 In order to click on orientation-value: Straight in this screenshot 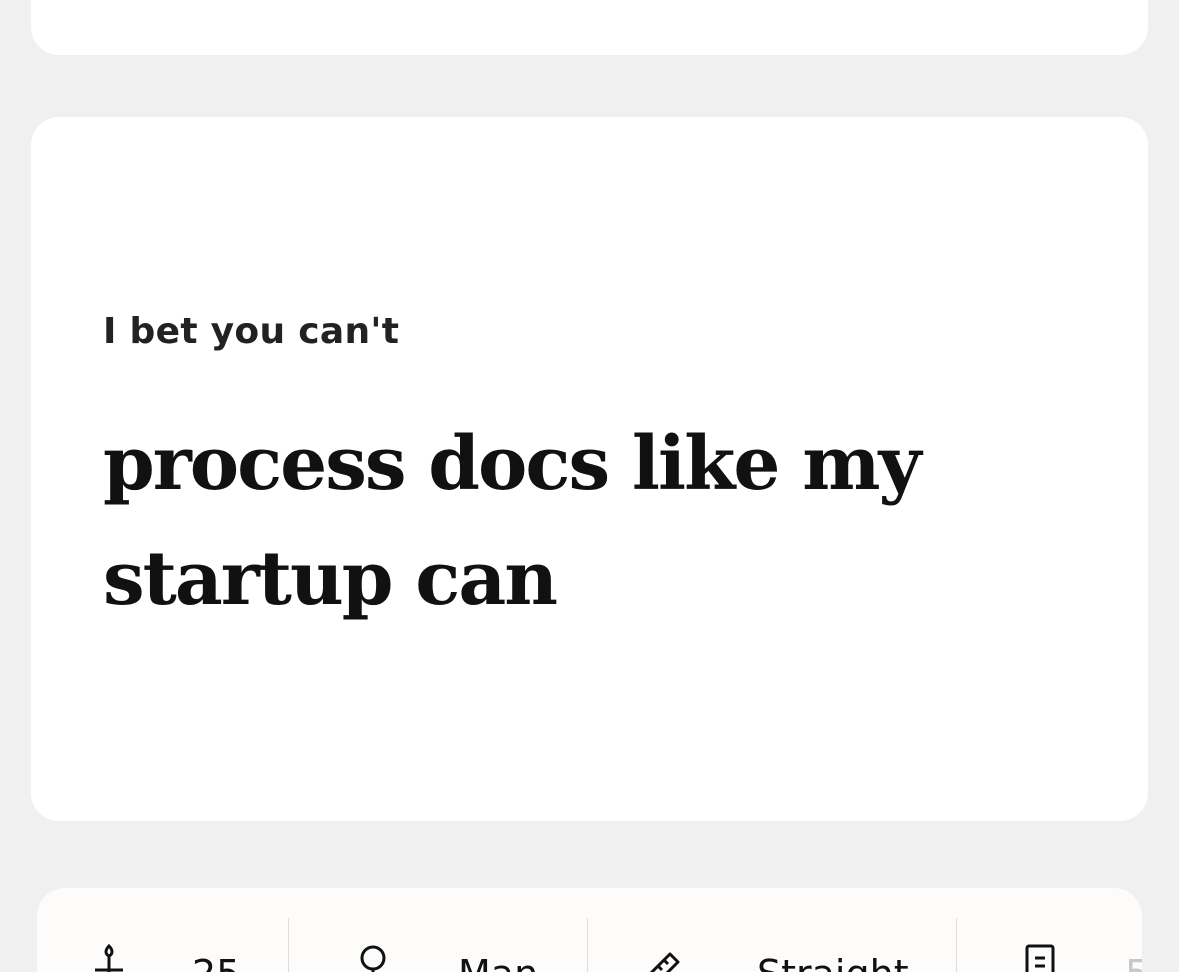, I will do `click(833, 962)`.